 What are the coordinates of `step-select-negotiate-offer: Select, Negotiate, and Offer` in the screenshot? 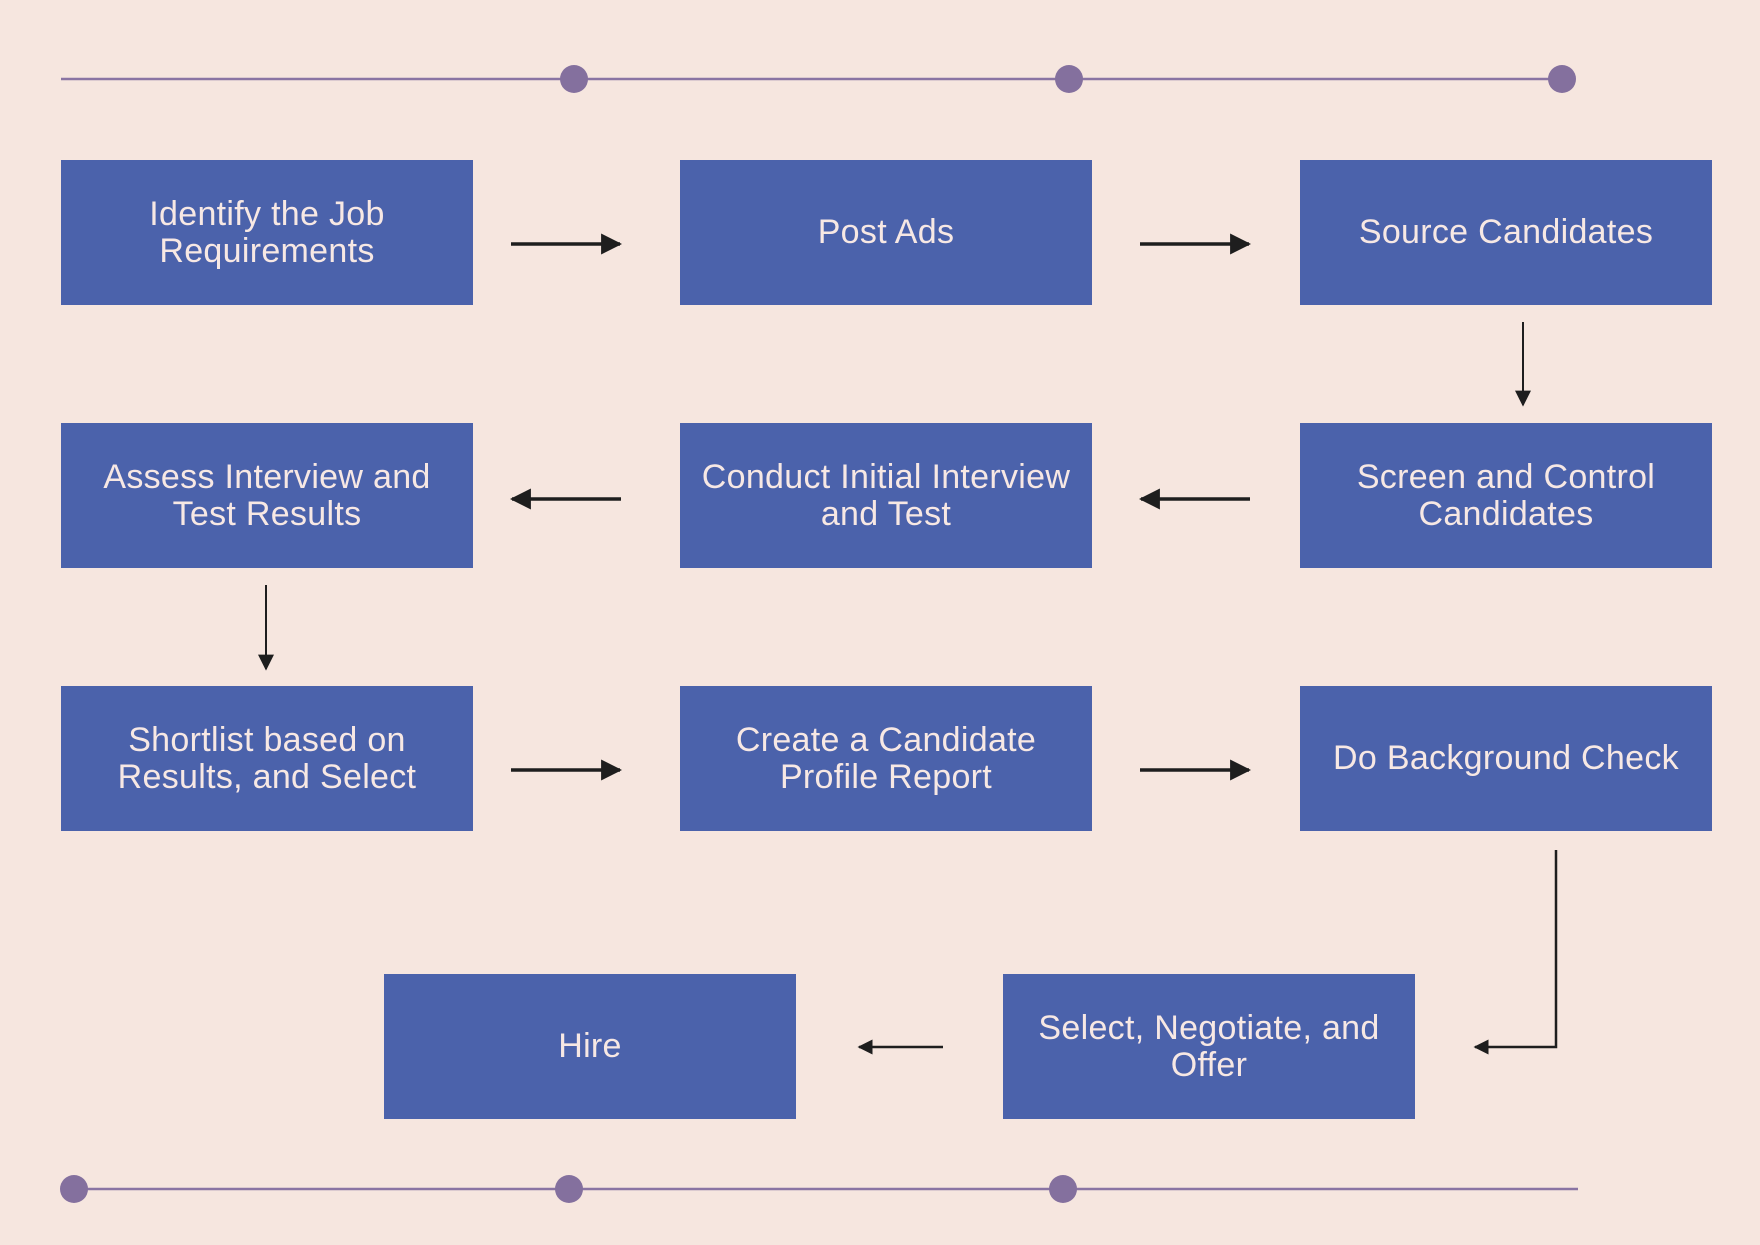 It's located at (1209, 1046).